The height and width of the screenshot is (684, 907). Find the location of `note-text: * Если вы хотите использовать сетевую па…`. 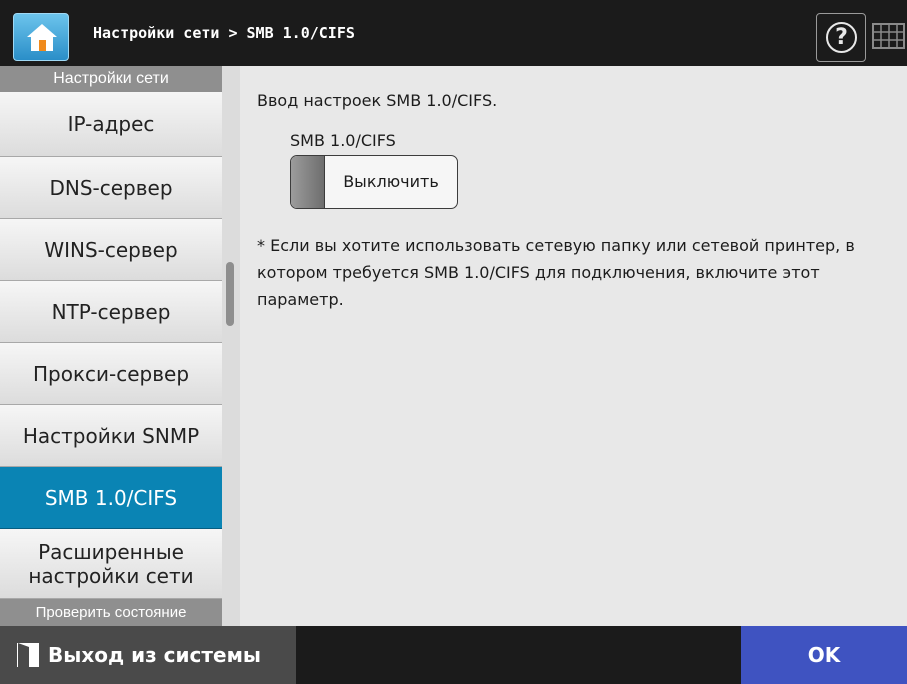

note-text: * Если вы хотите использовать сетевую па… is located at coordinates (556, 272).